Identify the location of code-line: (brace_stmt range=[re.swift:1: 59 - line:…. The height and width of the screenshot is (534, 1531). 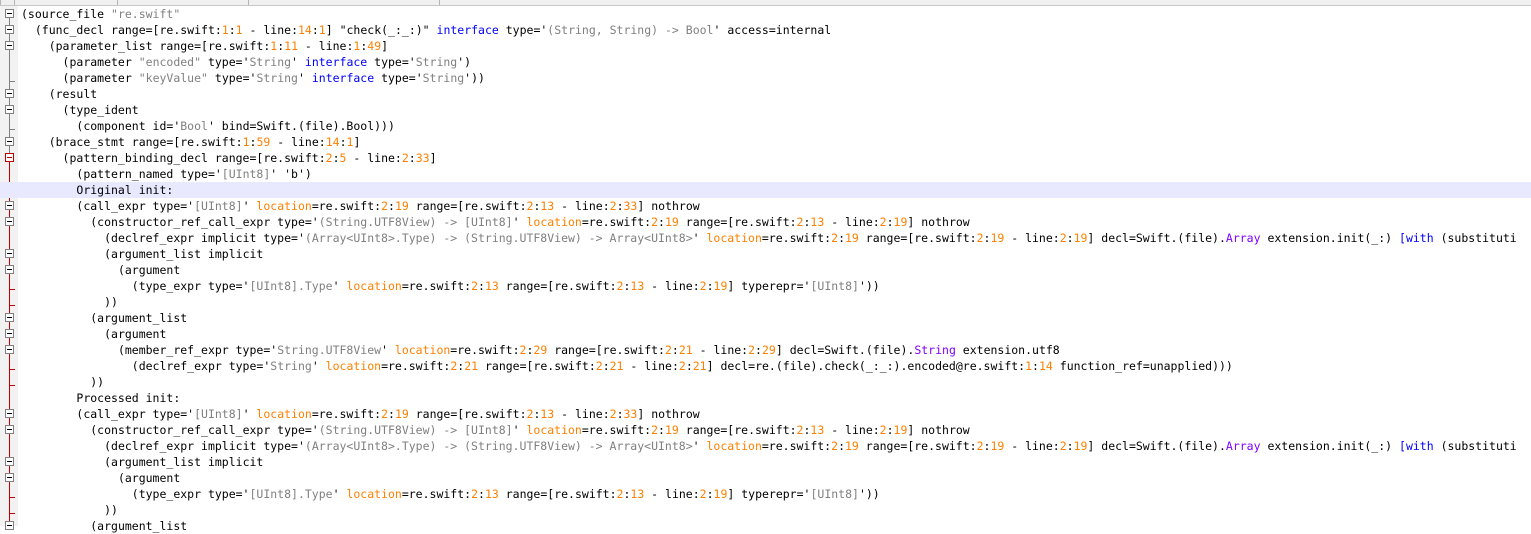
(765, 142).